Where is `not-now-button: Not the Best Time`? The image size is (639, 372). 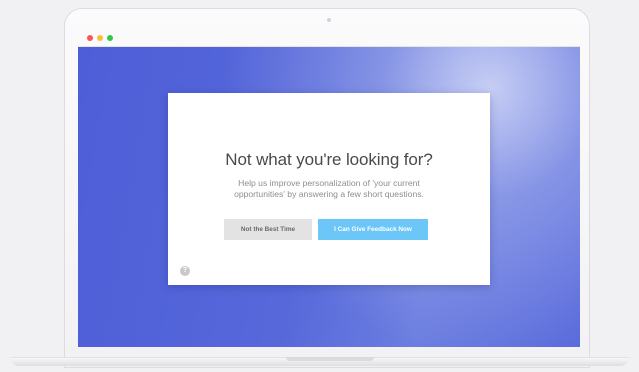
not-now-button: Not the Best Time is located at coordinates (268, 229).